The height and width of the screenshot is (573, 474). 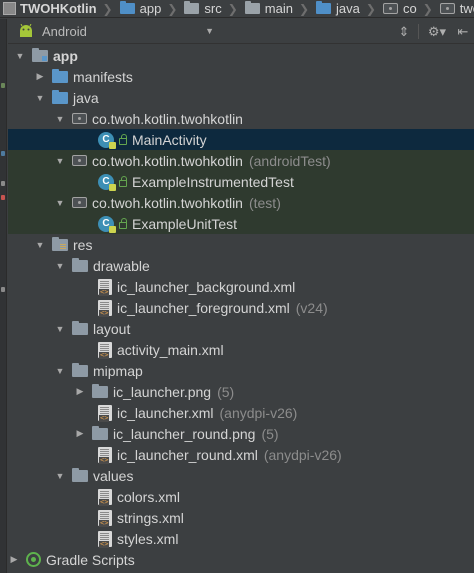 I want to click on tree-item-package-test: ▼ co.twoh.kotlin.twohkotlin (test), so click(x=241, y=202).